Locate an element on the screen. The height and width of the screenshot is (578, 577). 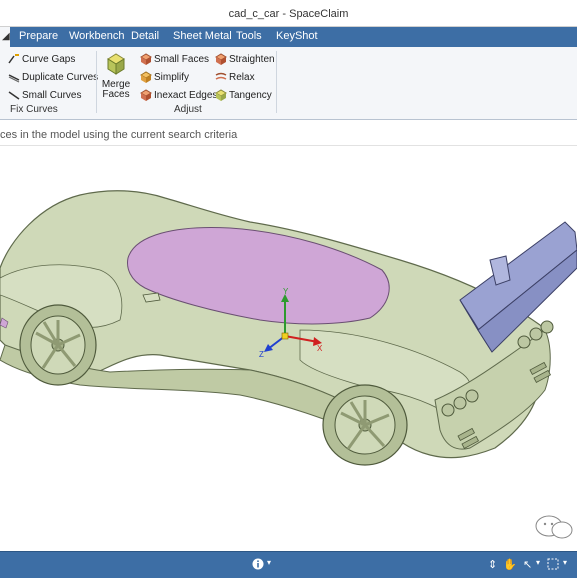
merge-faces-icon is located at coordinates (116, 64).